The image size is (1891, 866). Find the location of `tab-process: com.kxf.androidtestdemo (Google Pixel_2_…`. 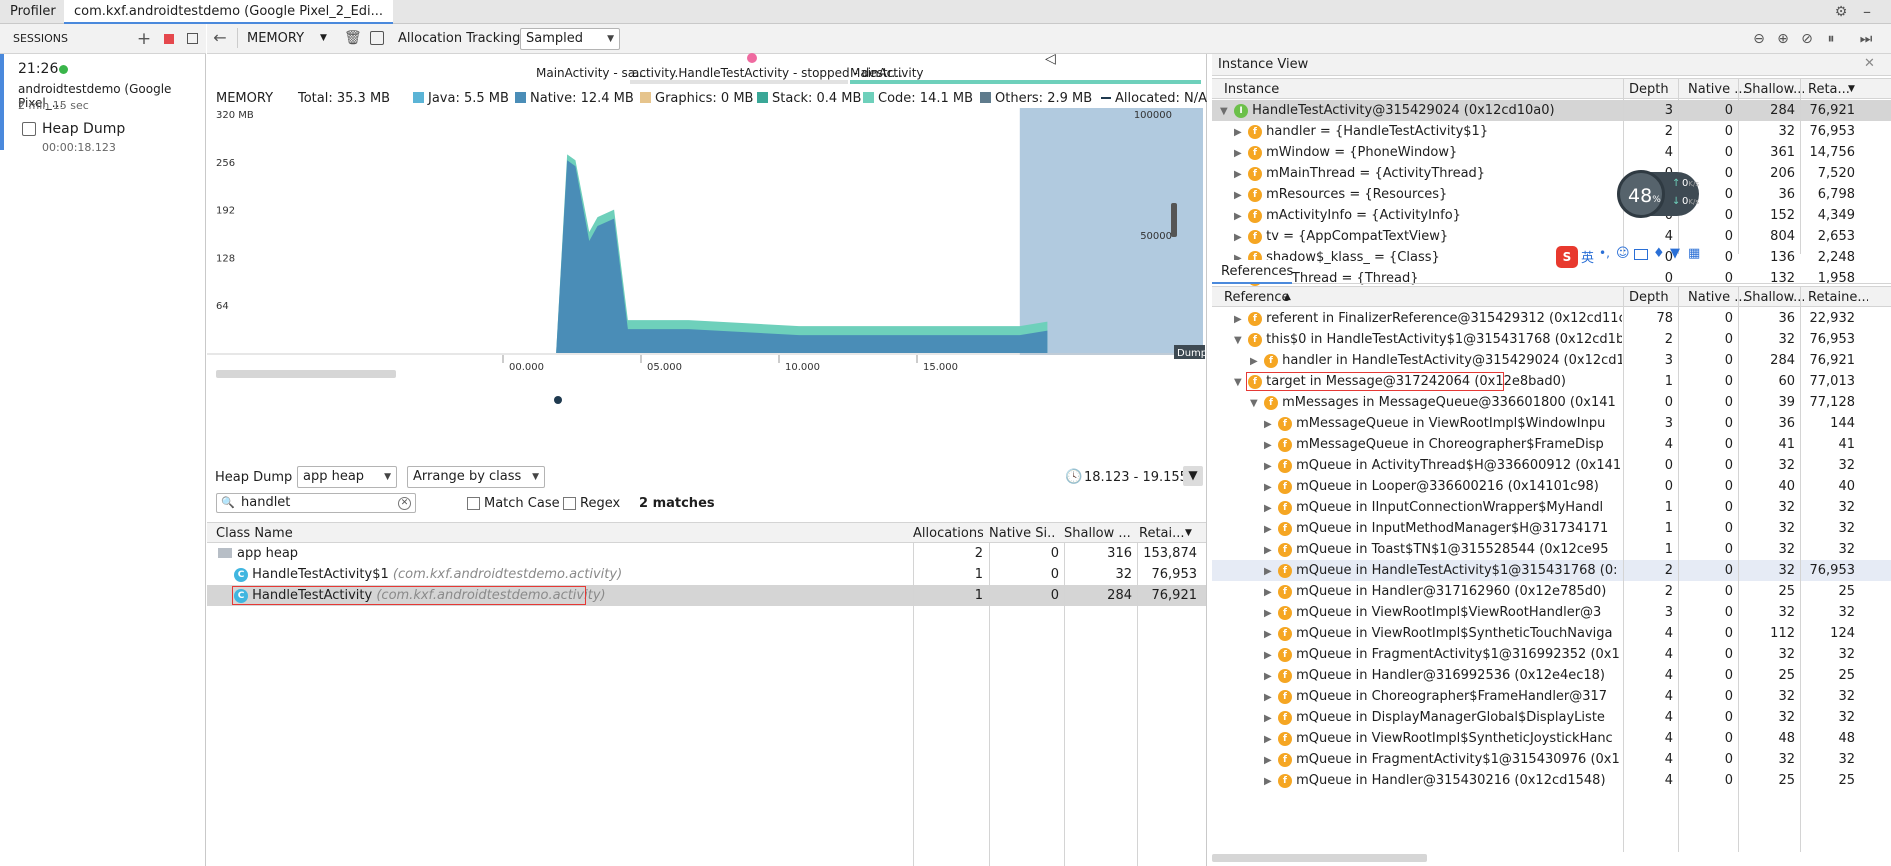

tab-process: com.kxf.androidtestdemo (Google Pixel_2_… is located at coordinates (229, 12).